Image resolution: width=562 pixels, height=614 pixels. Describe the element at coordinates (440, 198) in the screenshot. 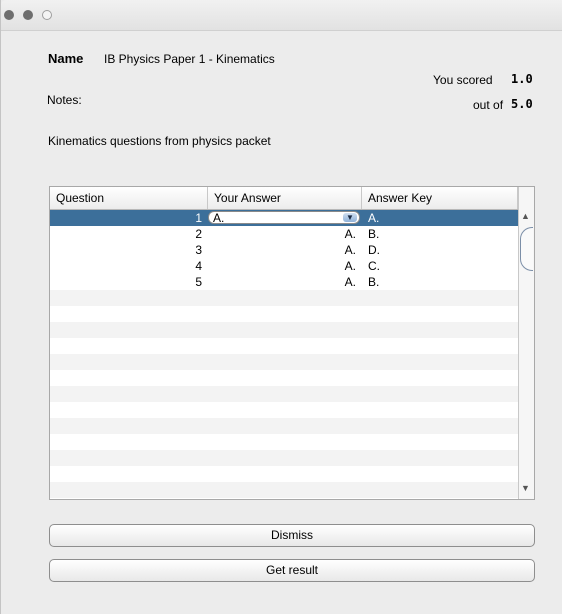

I see `column-header-answer-key: Answer Key` at that location.